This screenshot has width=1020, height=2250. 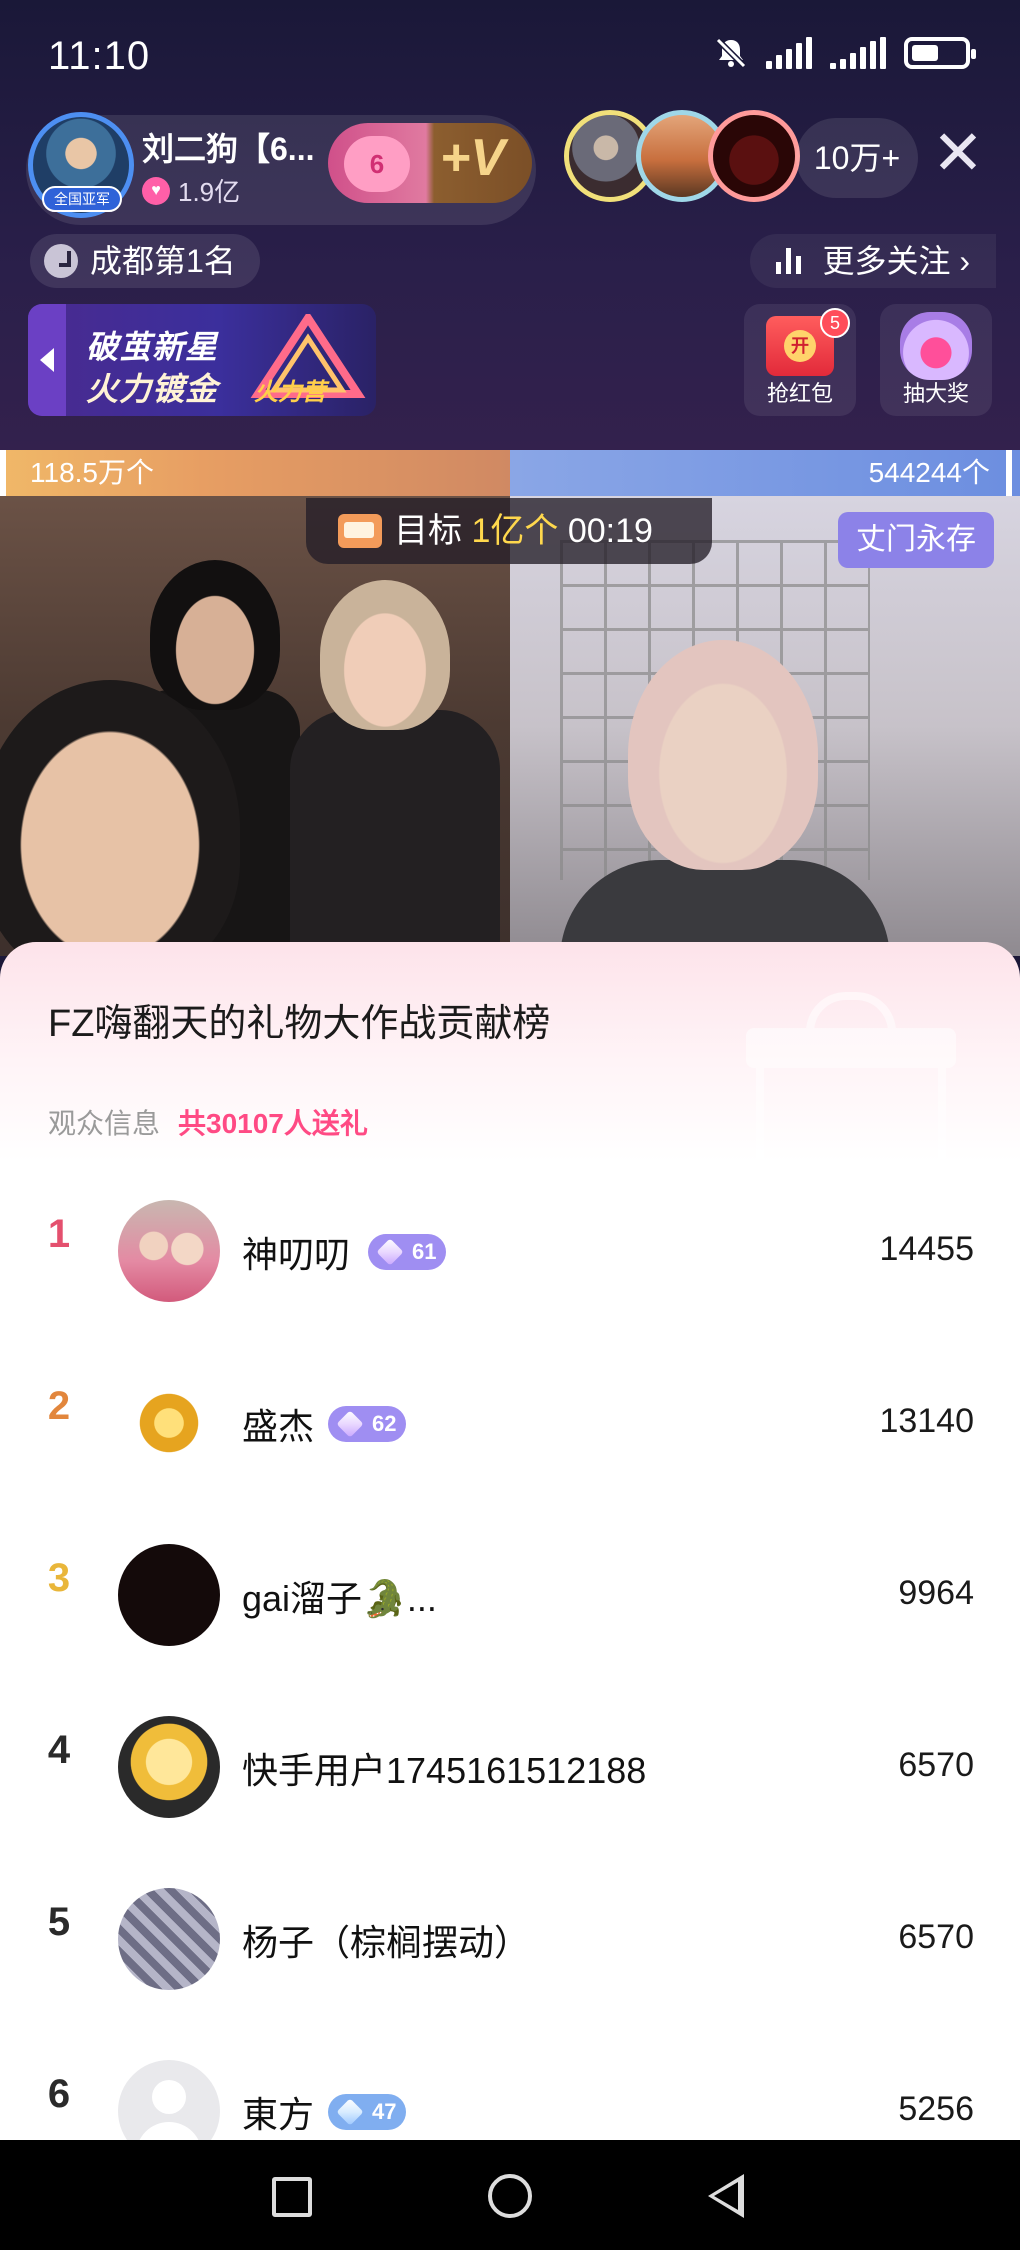 What do you see at coordinates (731, 53) in the screenshot?
I see `mute-bell-icon` at bounding box center [731, 53].